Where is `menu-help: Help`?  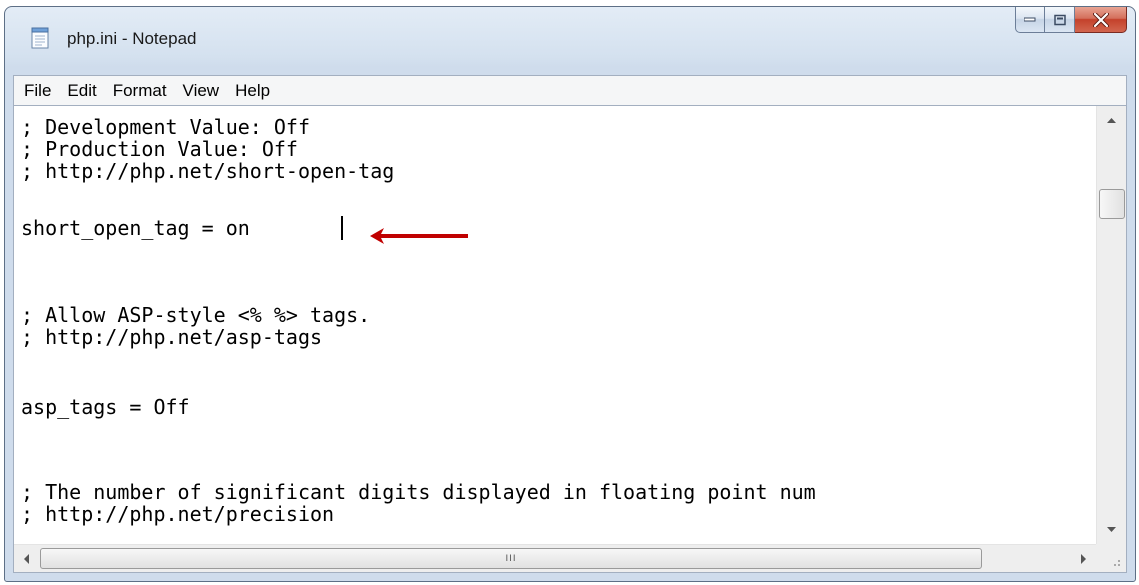
menu-help: Help is located at coordinates (252, 91).